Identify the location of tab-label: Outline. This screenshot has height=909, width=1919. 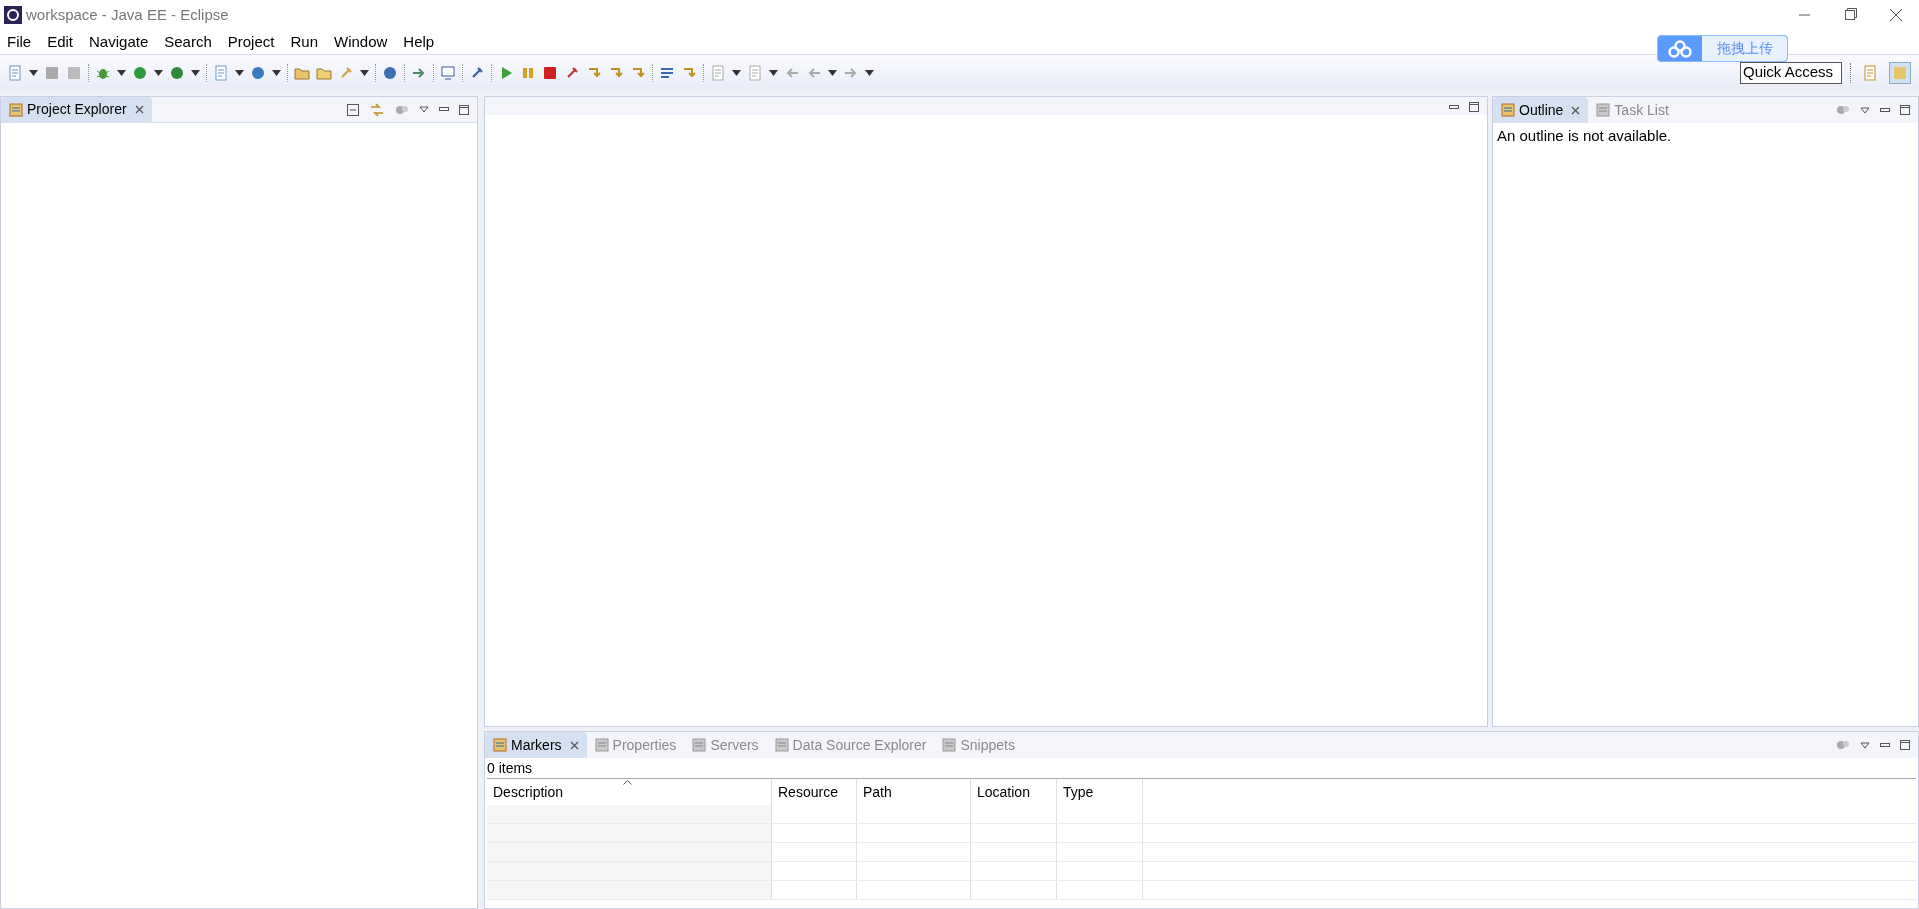
(1541, 110).